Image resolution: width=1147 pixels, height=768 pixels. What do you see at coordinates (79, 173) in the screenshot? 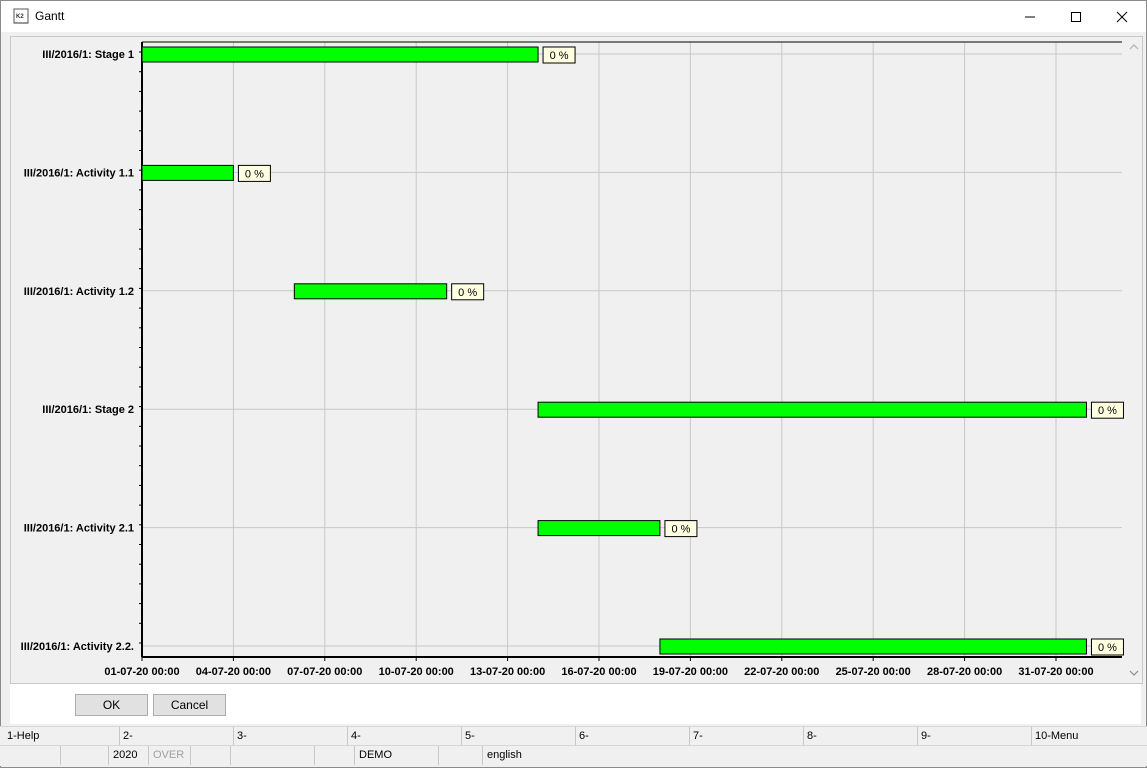
I see `task-label: III/2016/1: Activity 1.1` at bounding box center [79, 173].